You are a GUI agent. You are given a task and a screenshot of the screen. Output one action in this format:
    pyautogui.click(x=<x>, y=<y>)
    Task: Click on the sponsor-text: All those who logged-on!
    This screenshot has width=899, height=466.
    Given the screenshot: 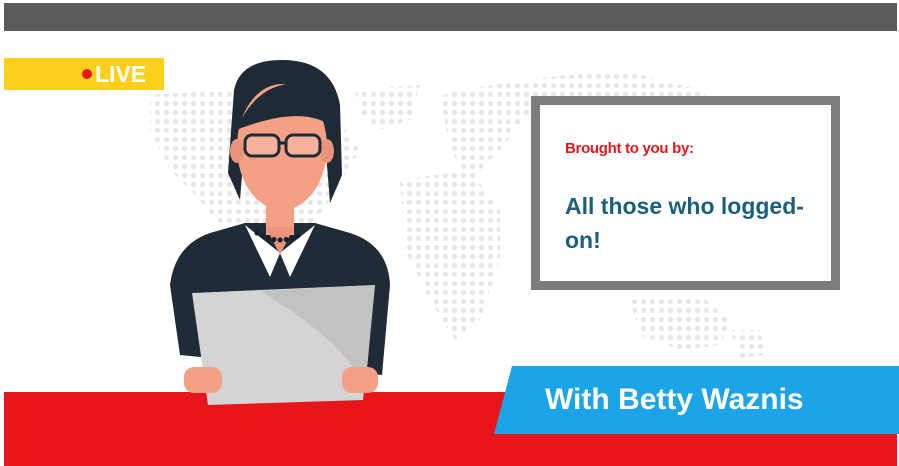 What is the action you would take?
    pyautogui.click(x=684, y=223)
    